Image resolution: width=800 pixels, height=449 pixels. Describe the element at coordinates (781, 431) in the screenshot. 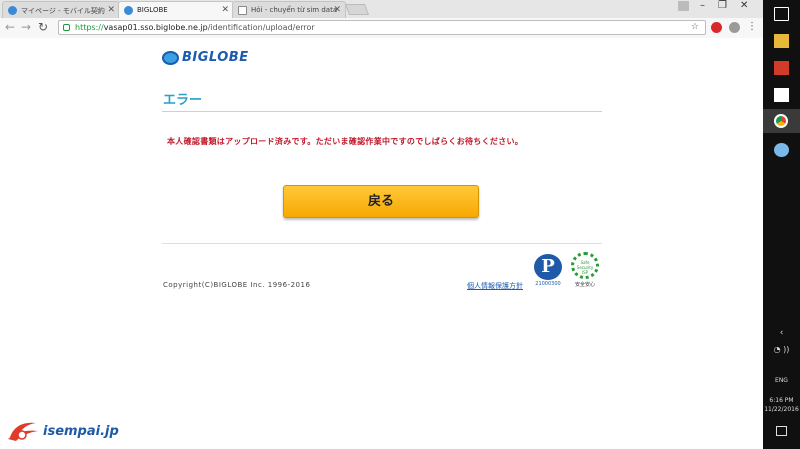

I see `action-center-icon` at that location.